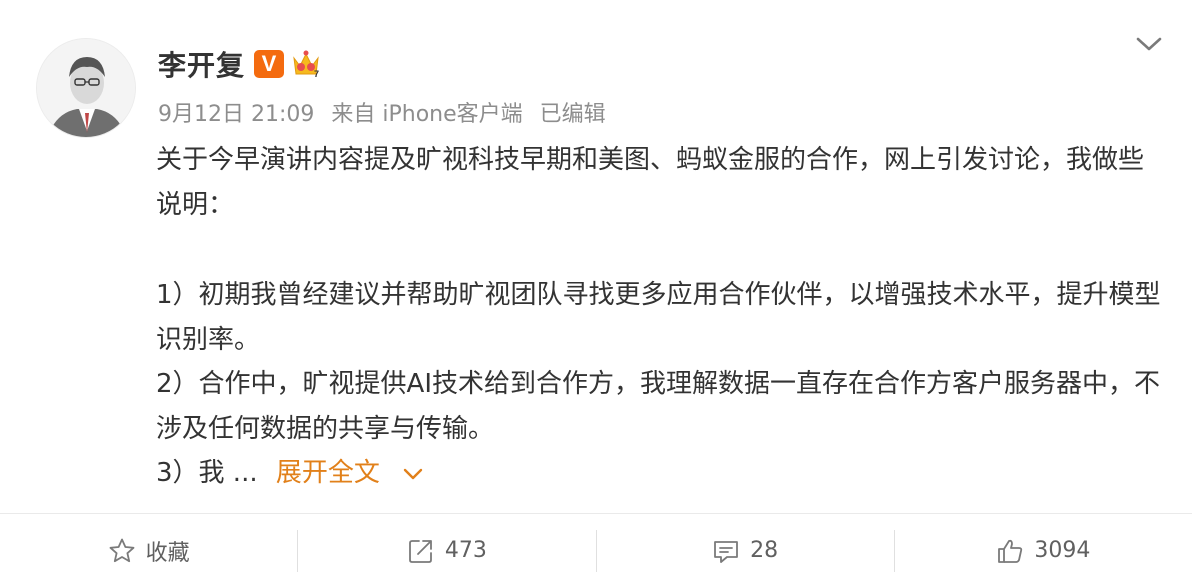 The width and height of the screenshot is (1192, 587). What do you see at coordinates (573, 114) in the screenshot?
I see `edited-label: 已编辑` at bounding box center [573, 114].